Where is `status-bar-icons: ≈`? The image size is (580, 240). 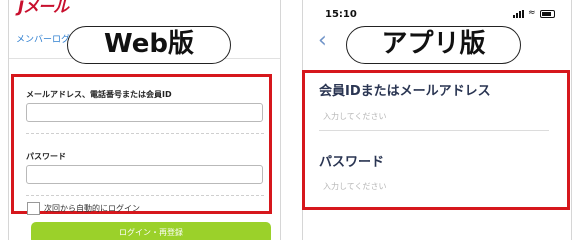 status-bar-icons: ≈ is located at coordinates (534, 13).